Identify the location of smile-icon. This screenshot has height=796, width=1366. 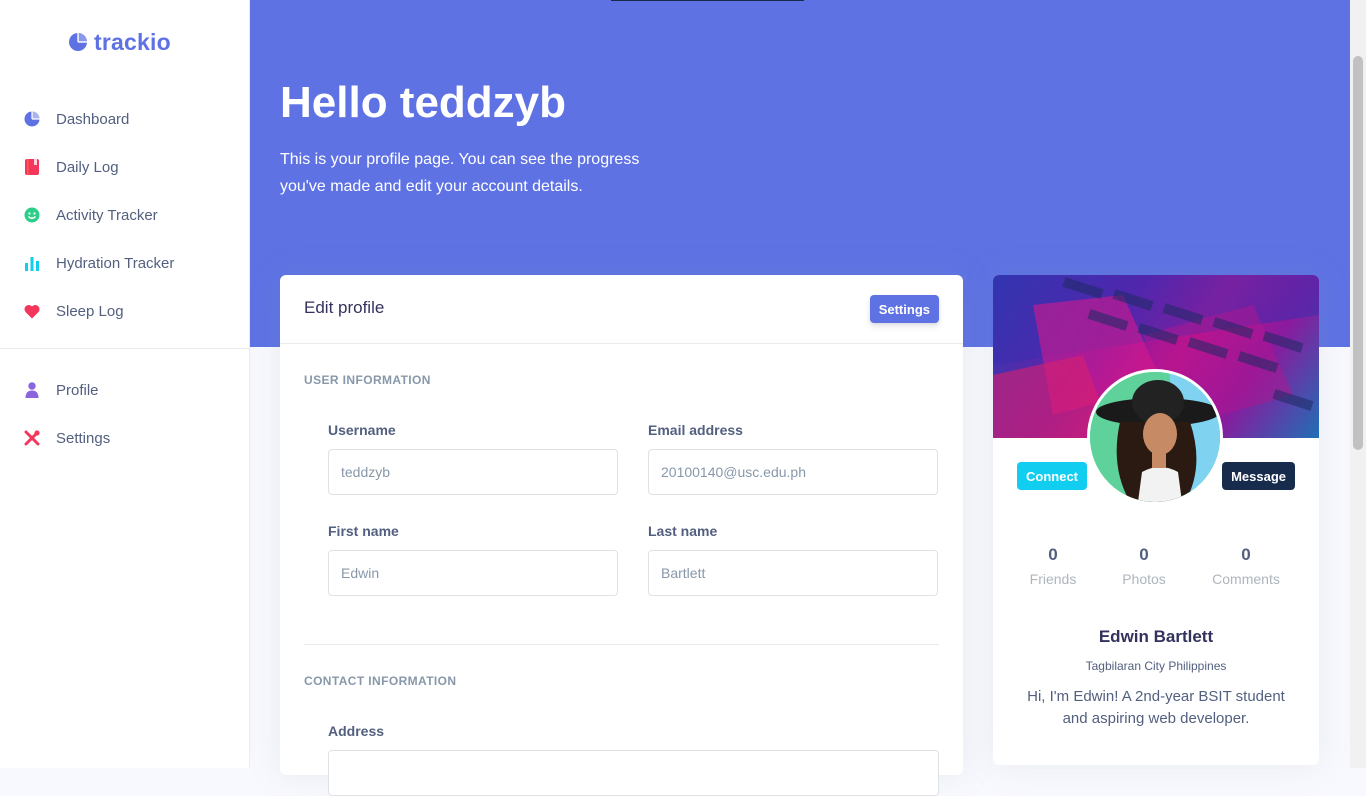
(32, 215).